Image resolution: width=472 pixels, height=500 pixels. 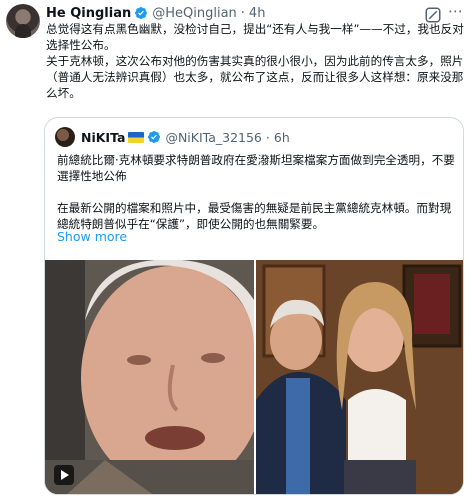 What do you see at coordinates (65, 137) in the screenshot?
I see `quoted-author-avatar` at bounding box center [65, 137].